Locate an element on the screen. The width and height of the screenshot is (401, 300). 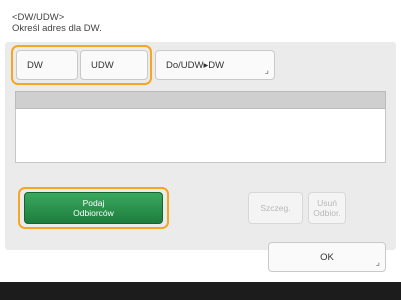
bottom-bar is located at coordinates (200, 291).